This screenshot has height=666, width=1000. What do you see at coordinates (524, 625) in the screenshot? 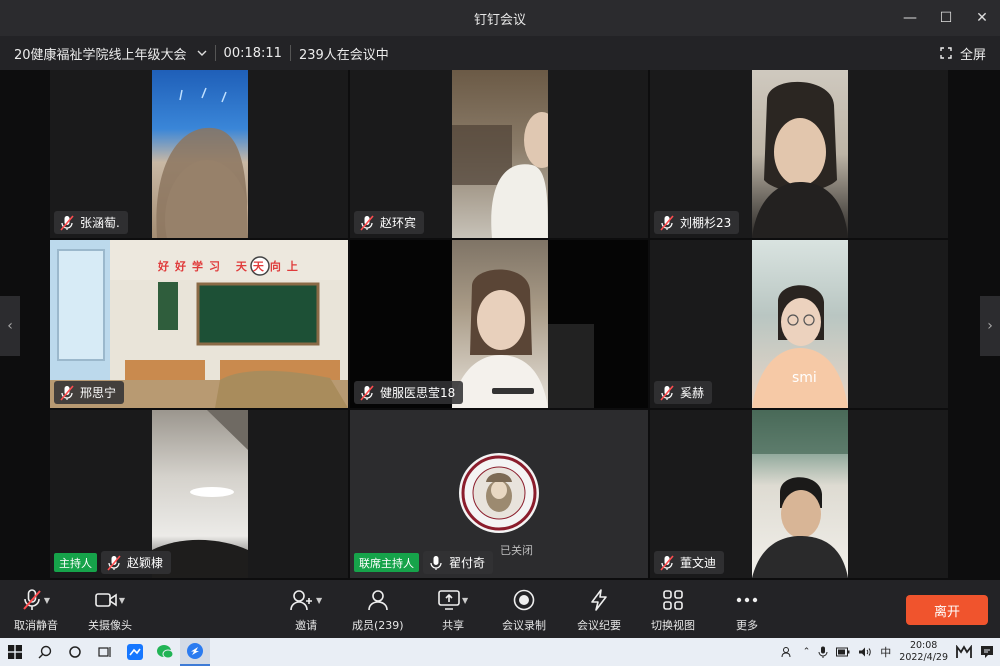
I see `record-label: 会议录制` at bounding box center [524, 625].